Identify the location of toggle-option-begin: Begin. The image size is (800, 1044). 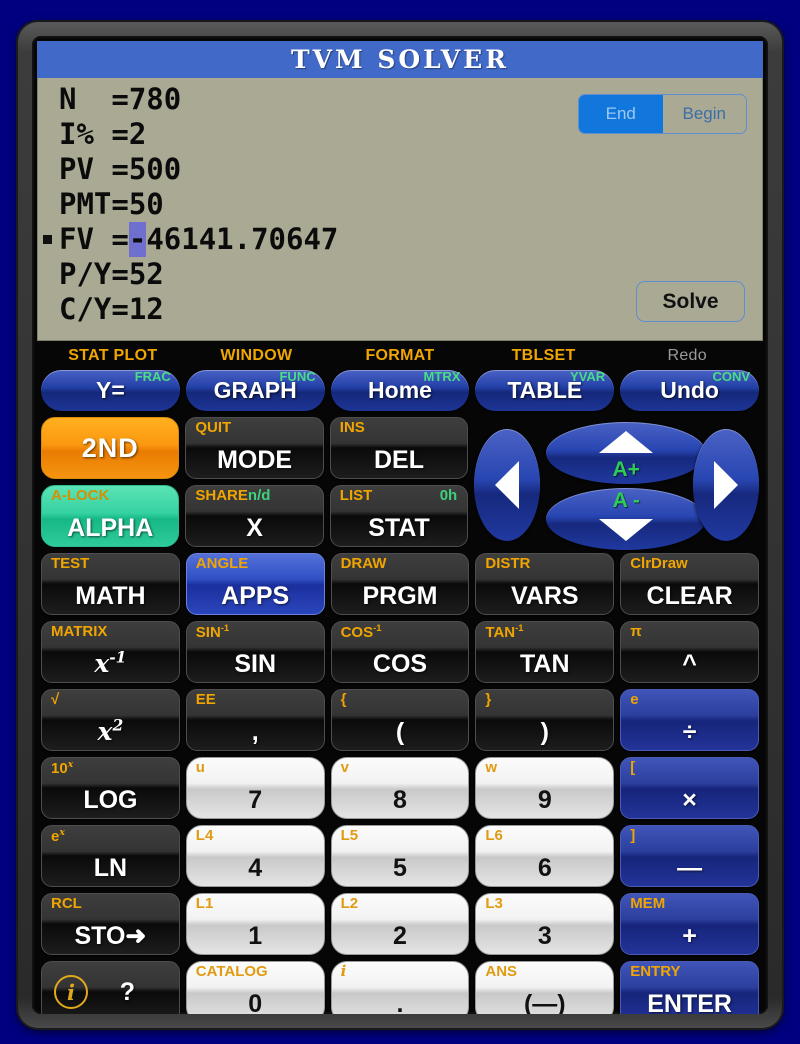
(705, 114).